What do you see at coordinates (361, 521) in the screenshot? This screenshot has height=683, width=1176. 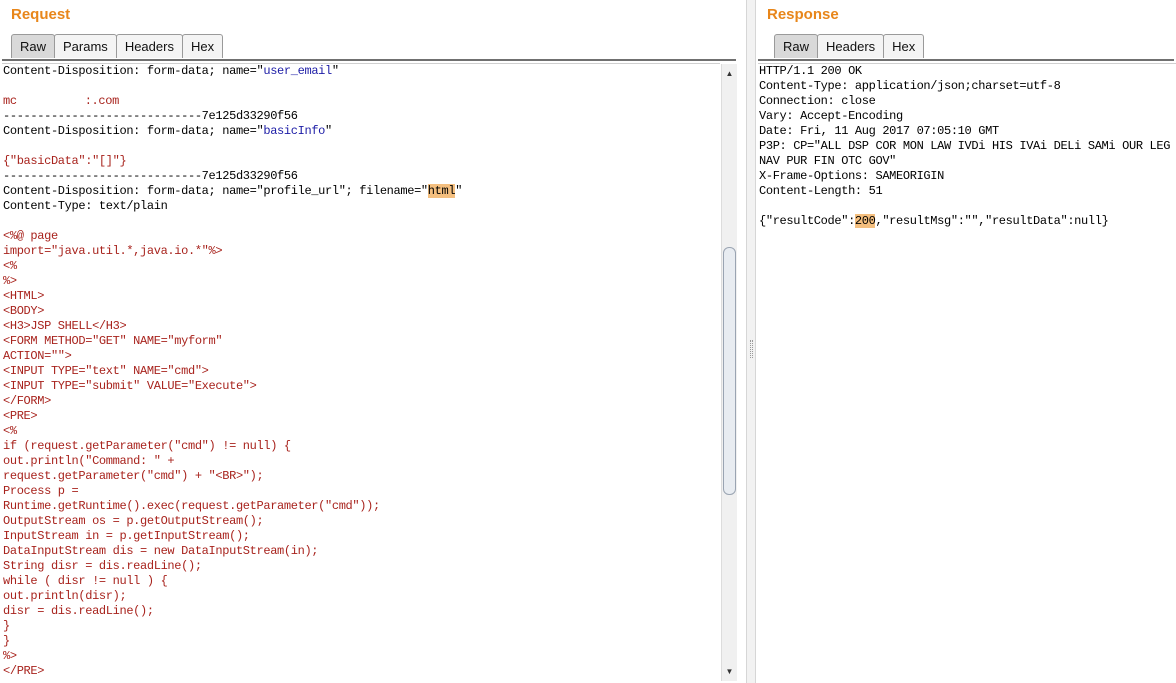 I see `request-line: OutputStream os = p.getOutputStream();` at bounding box center [361, 521].